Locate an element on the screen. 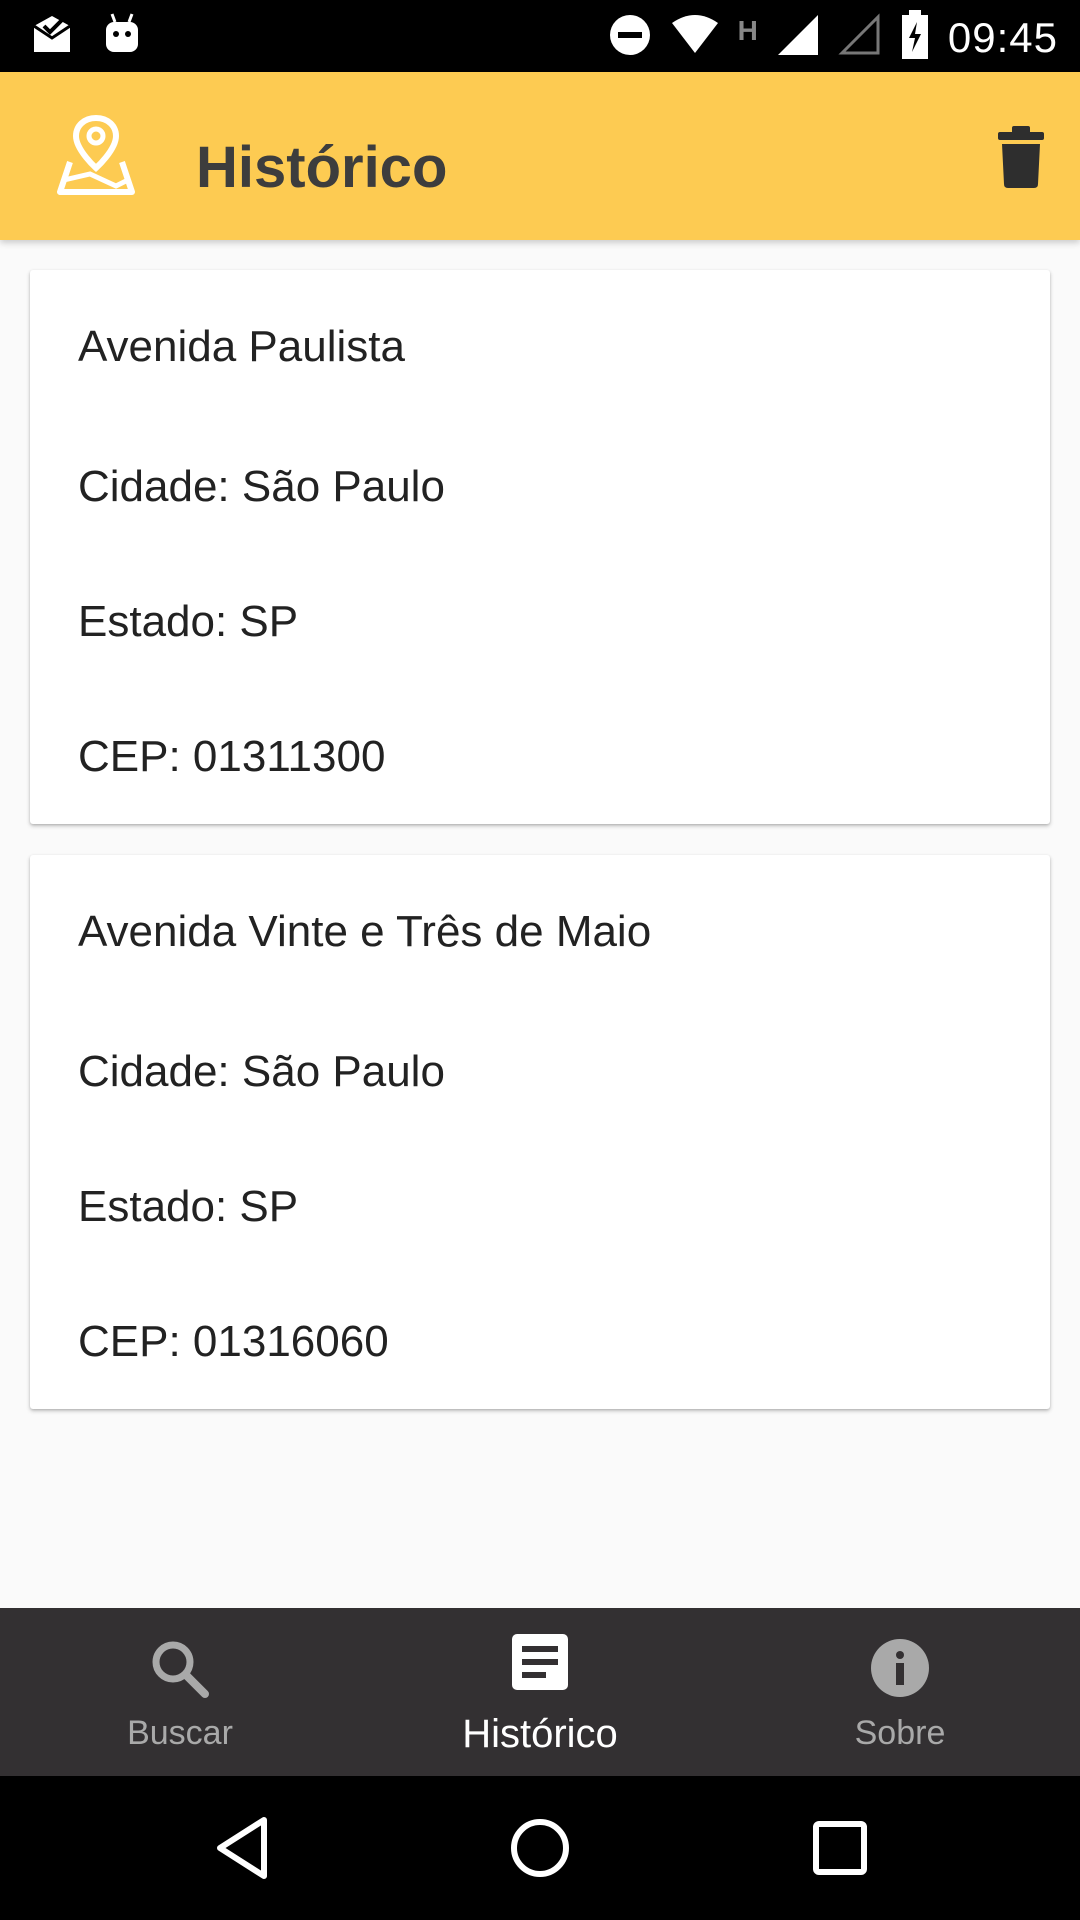 This screenshot has height=1920, width=1080. status-bar: H 09:45 is located at coordinates (540, 36).